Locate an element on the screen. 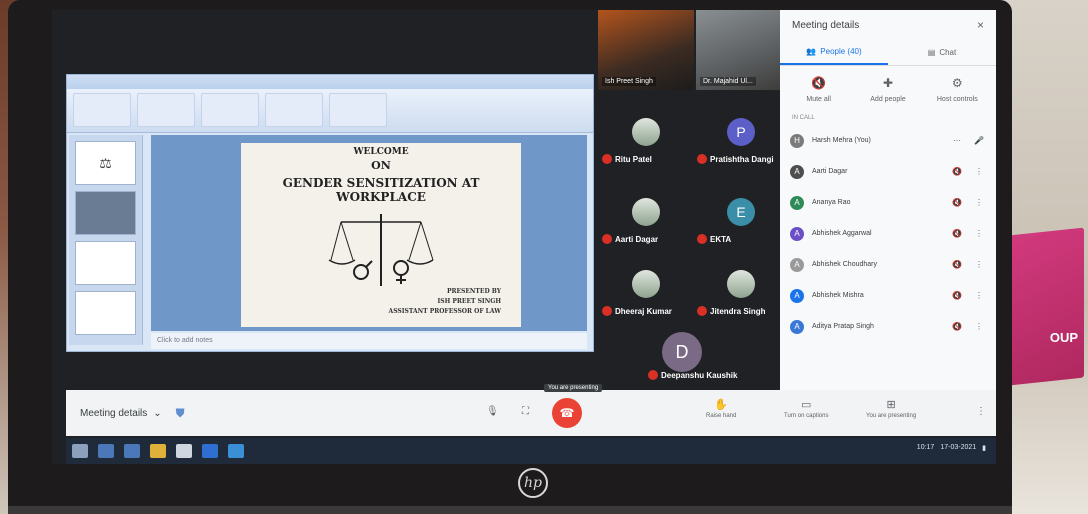  participant-tile: Ritu Patel is located at coordinates (645, 145).